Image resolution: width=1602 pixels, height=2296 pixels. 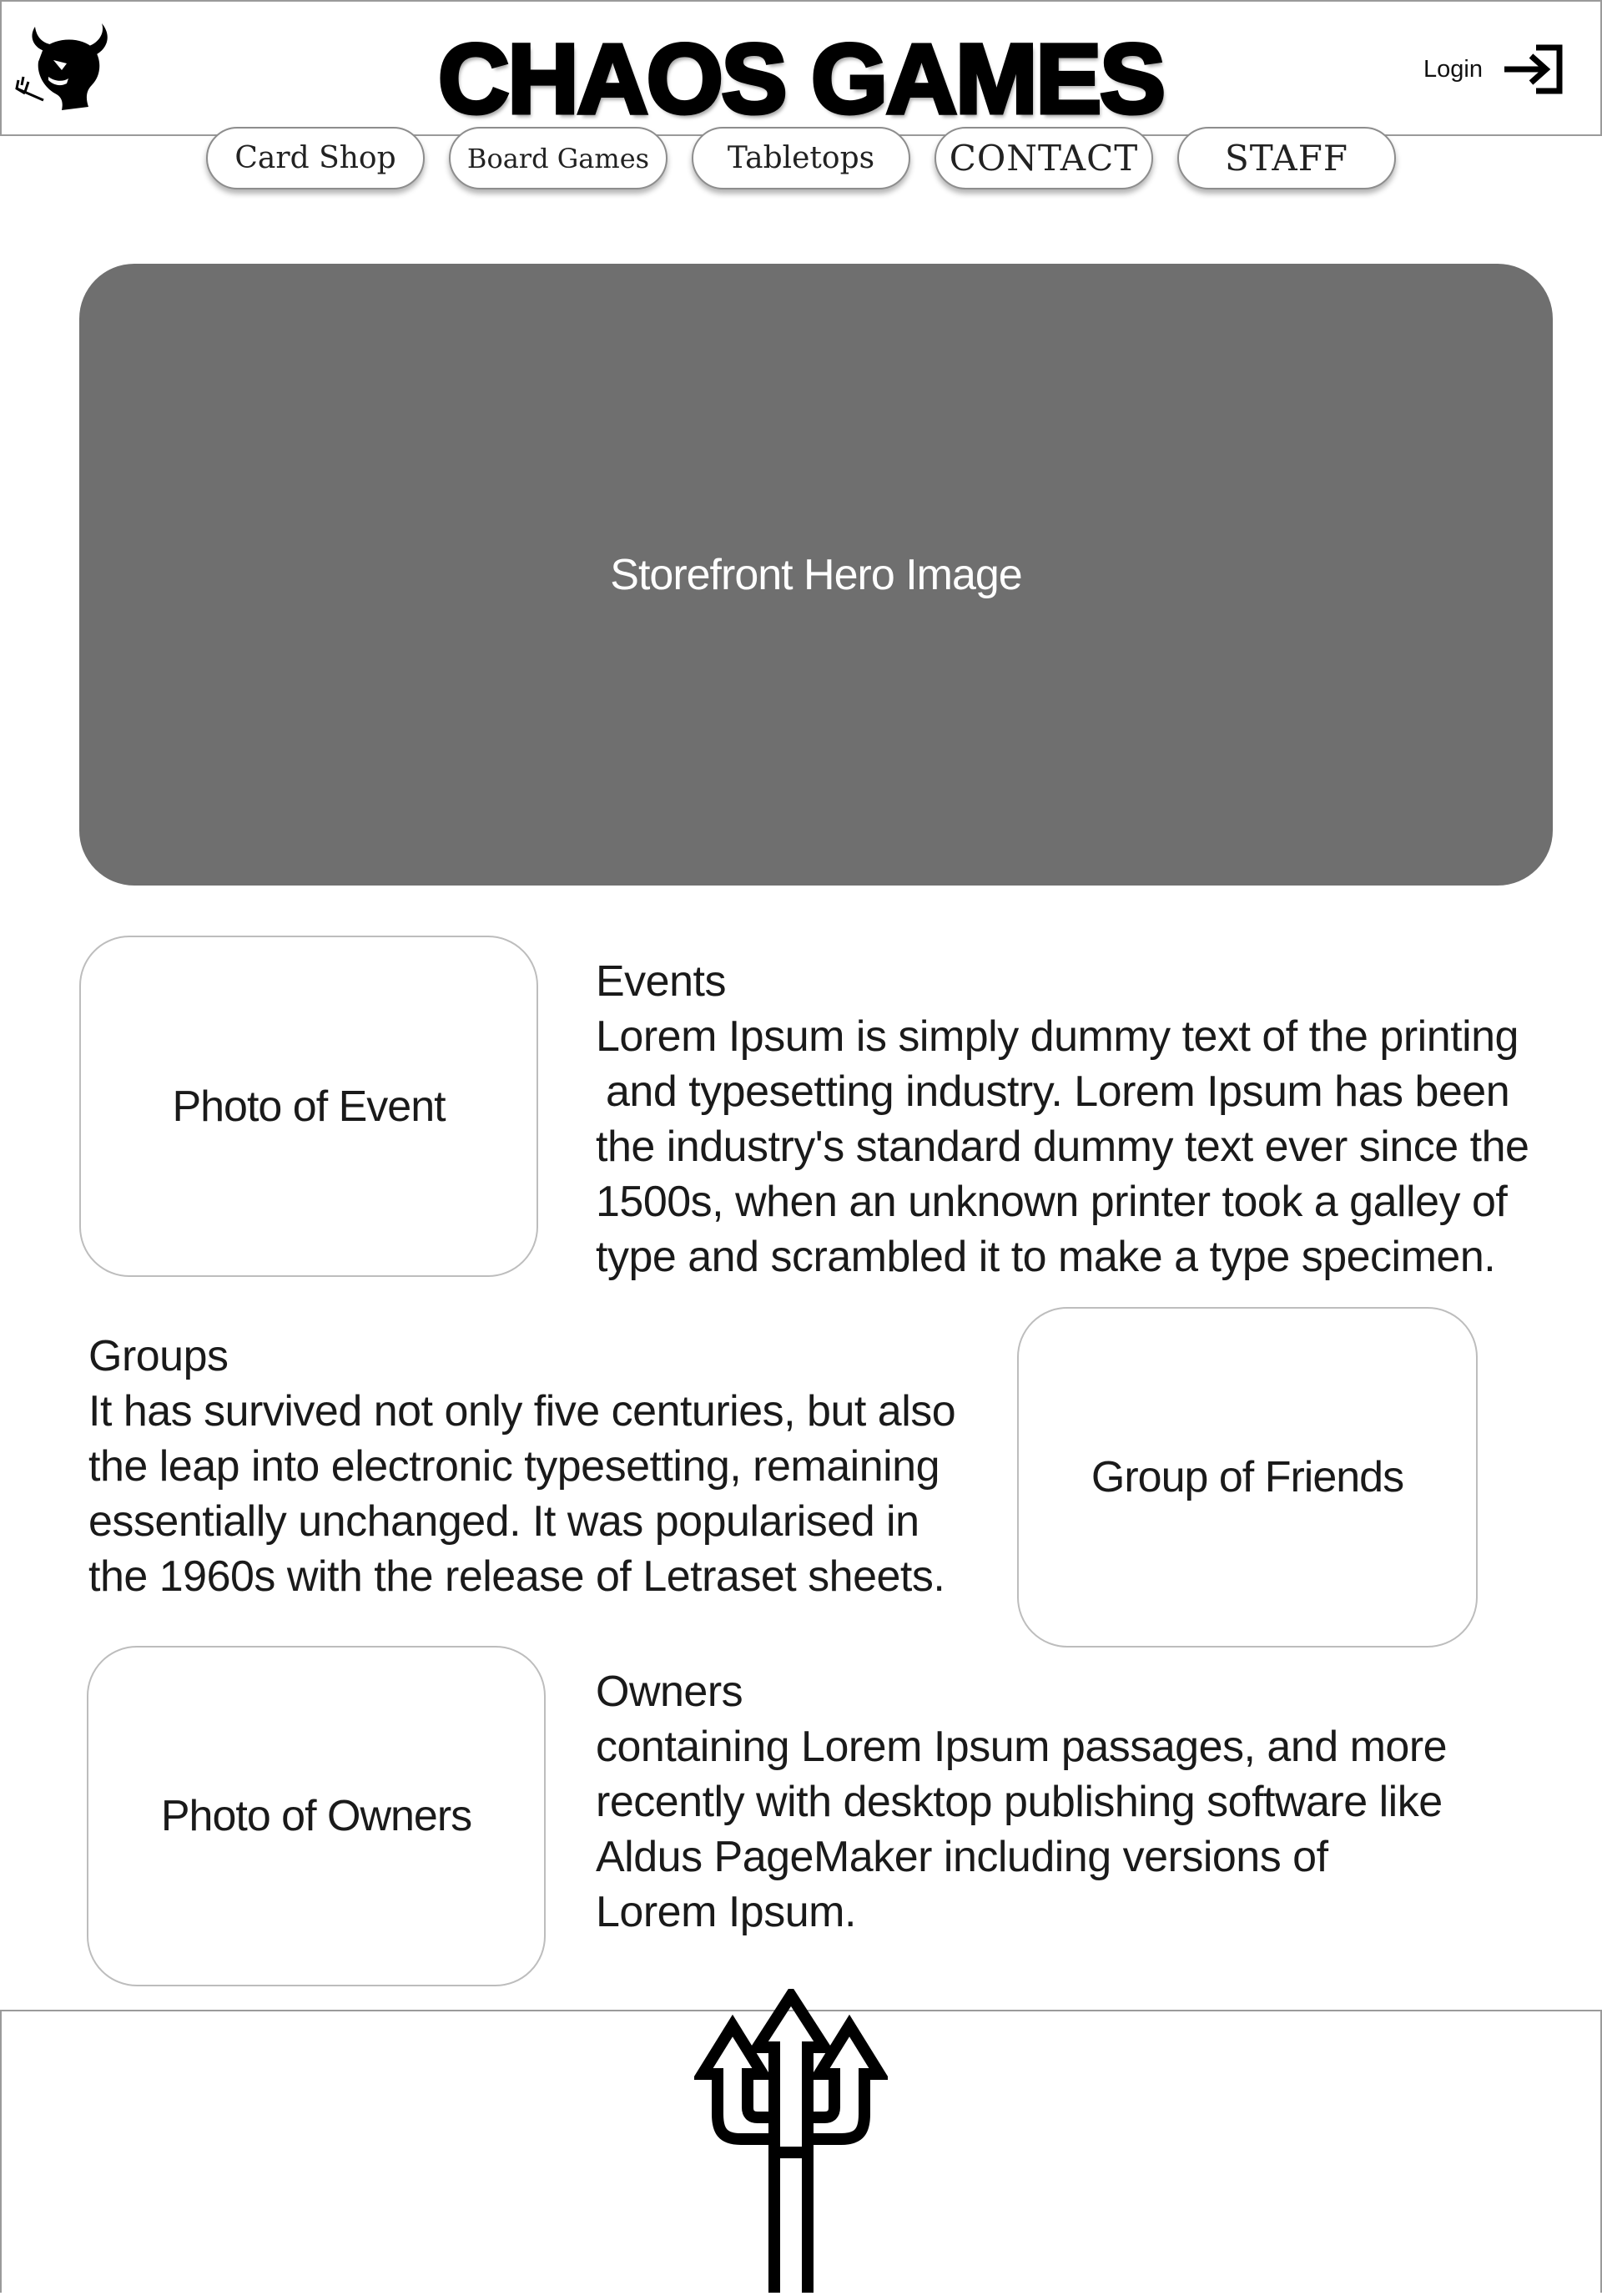 What do you see at coordinates (558, 158) in the screenshot?
I see `nav-board-games: Board Games` at bounding box center [558, 158].